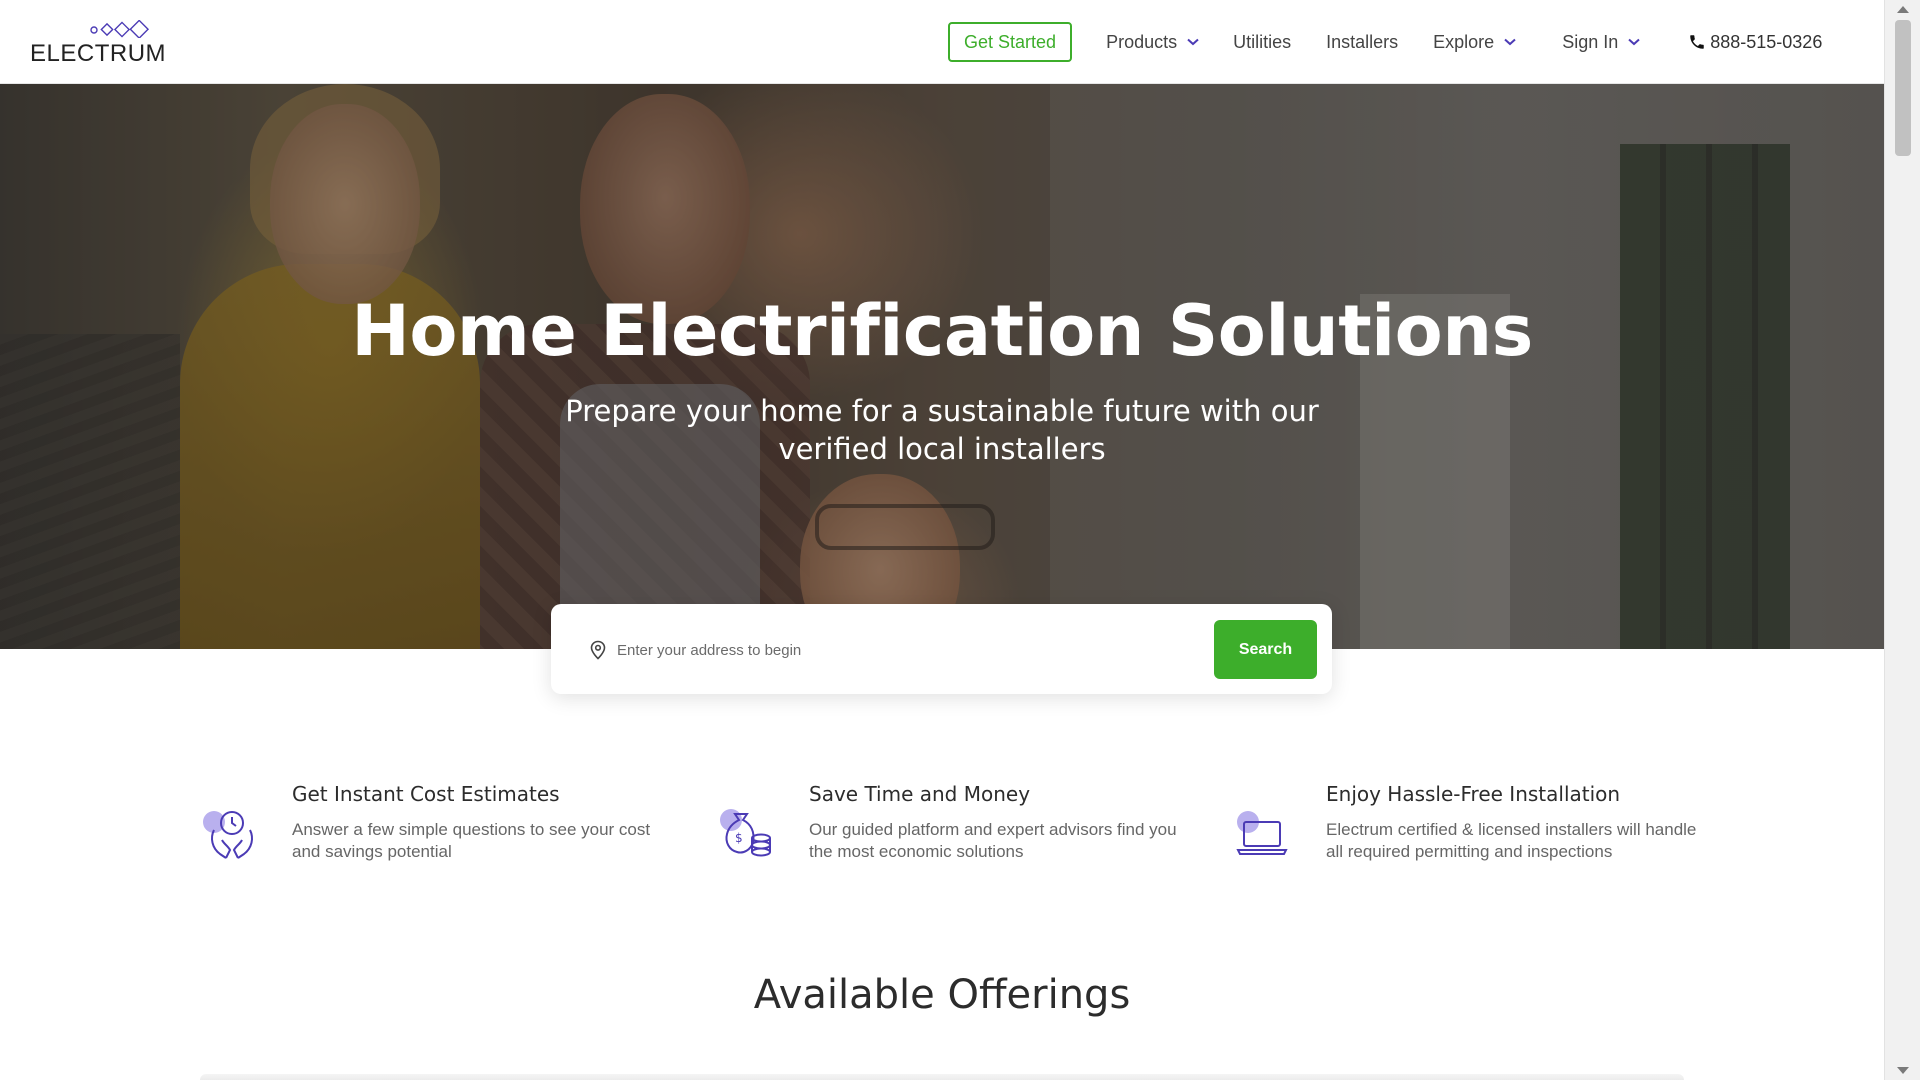 The image size is (1920, 1080). I want to click on offerings-card-edge, so click(942, 1077).